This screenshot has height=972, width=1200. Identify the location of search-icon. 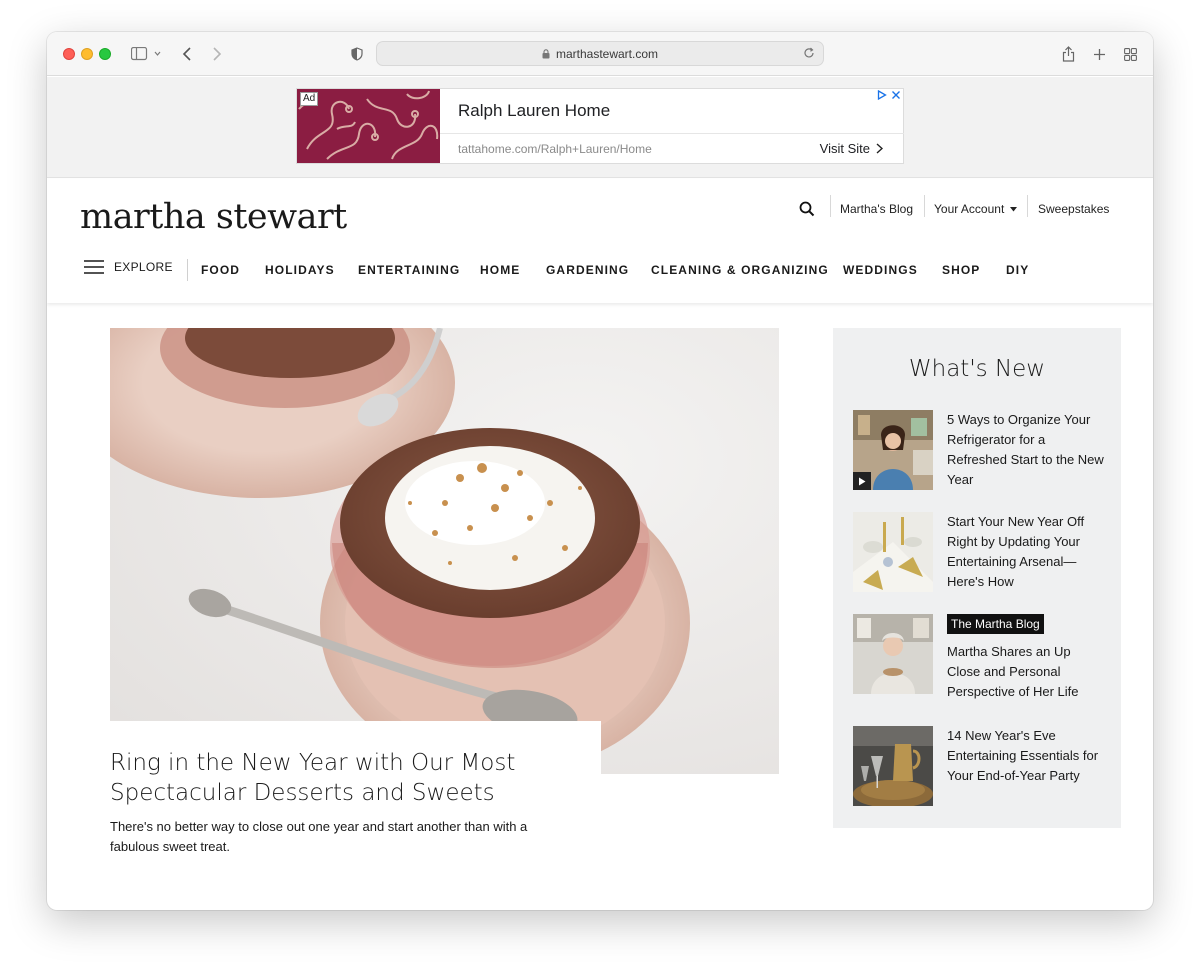
(807, 209).